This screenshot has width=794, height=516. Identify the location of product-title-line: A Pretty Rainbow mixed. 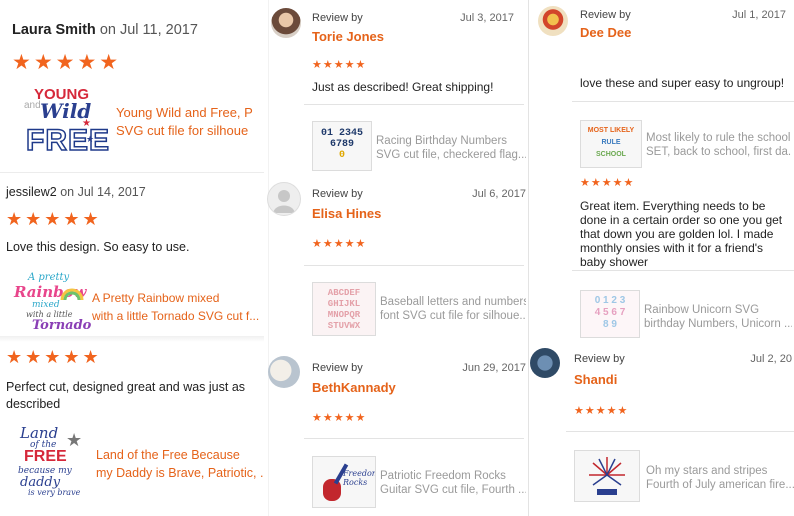
(156, 298).